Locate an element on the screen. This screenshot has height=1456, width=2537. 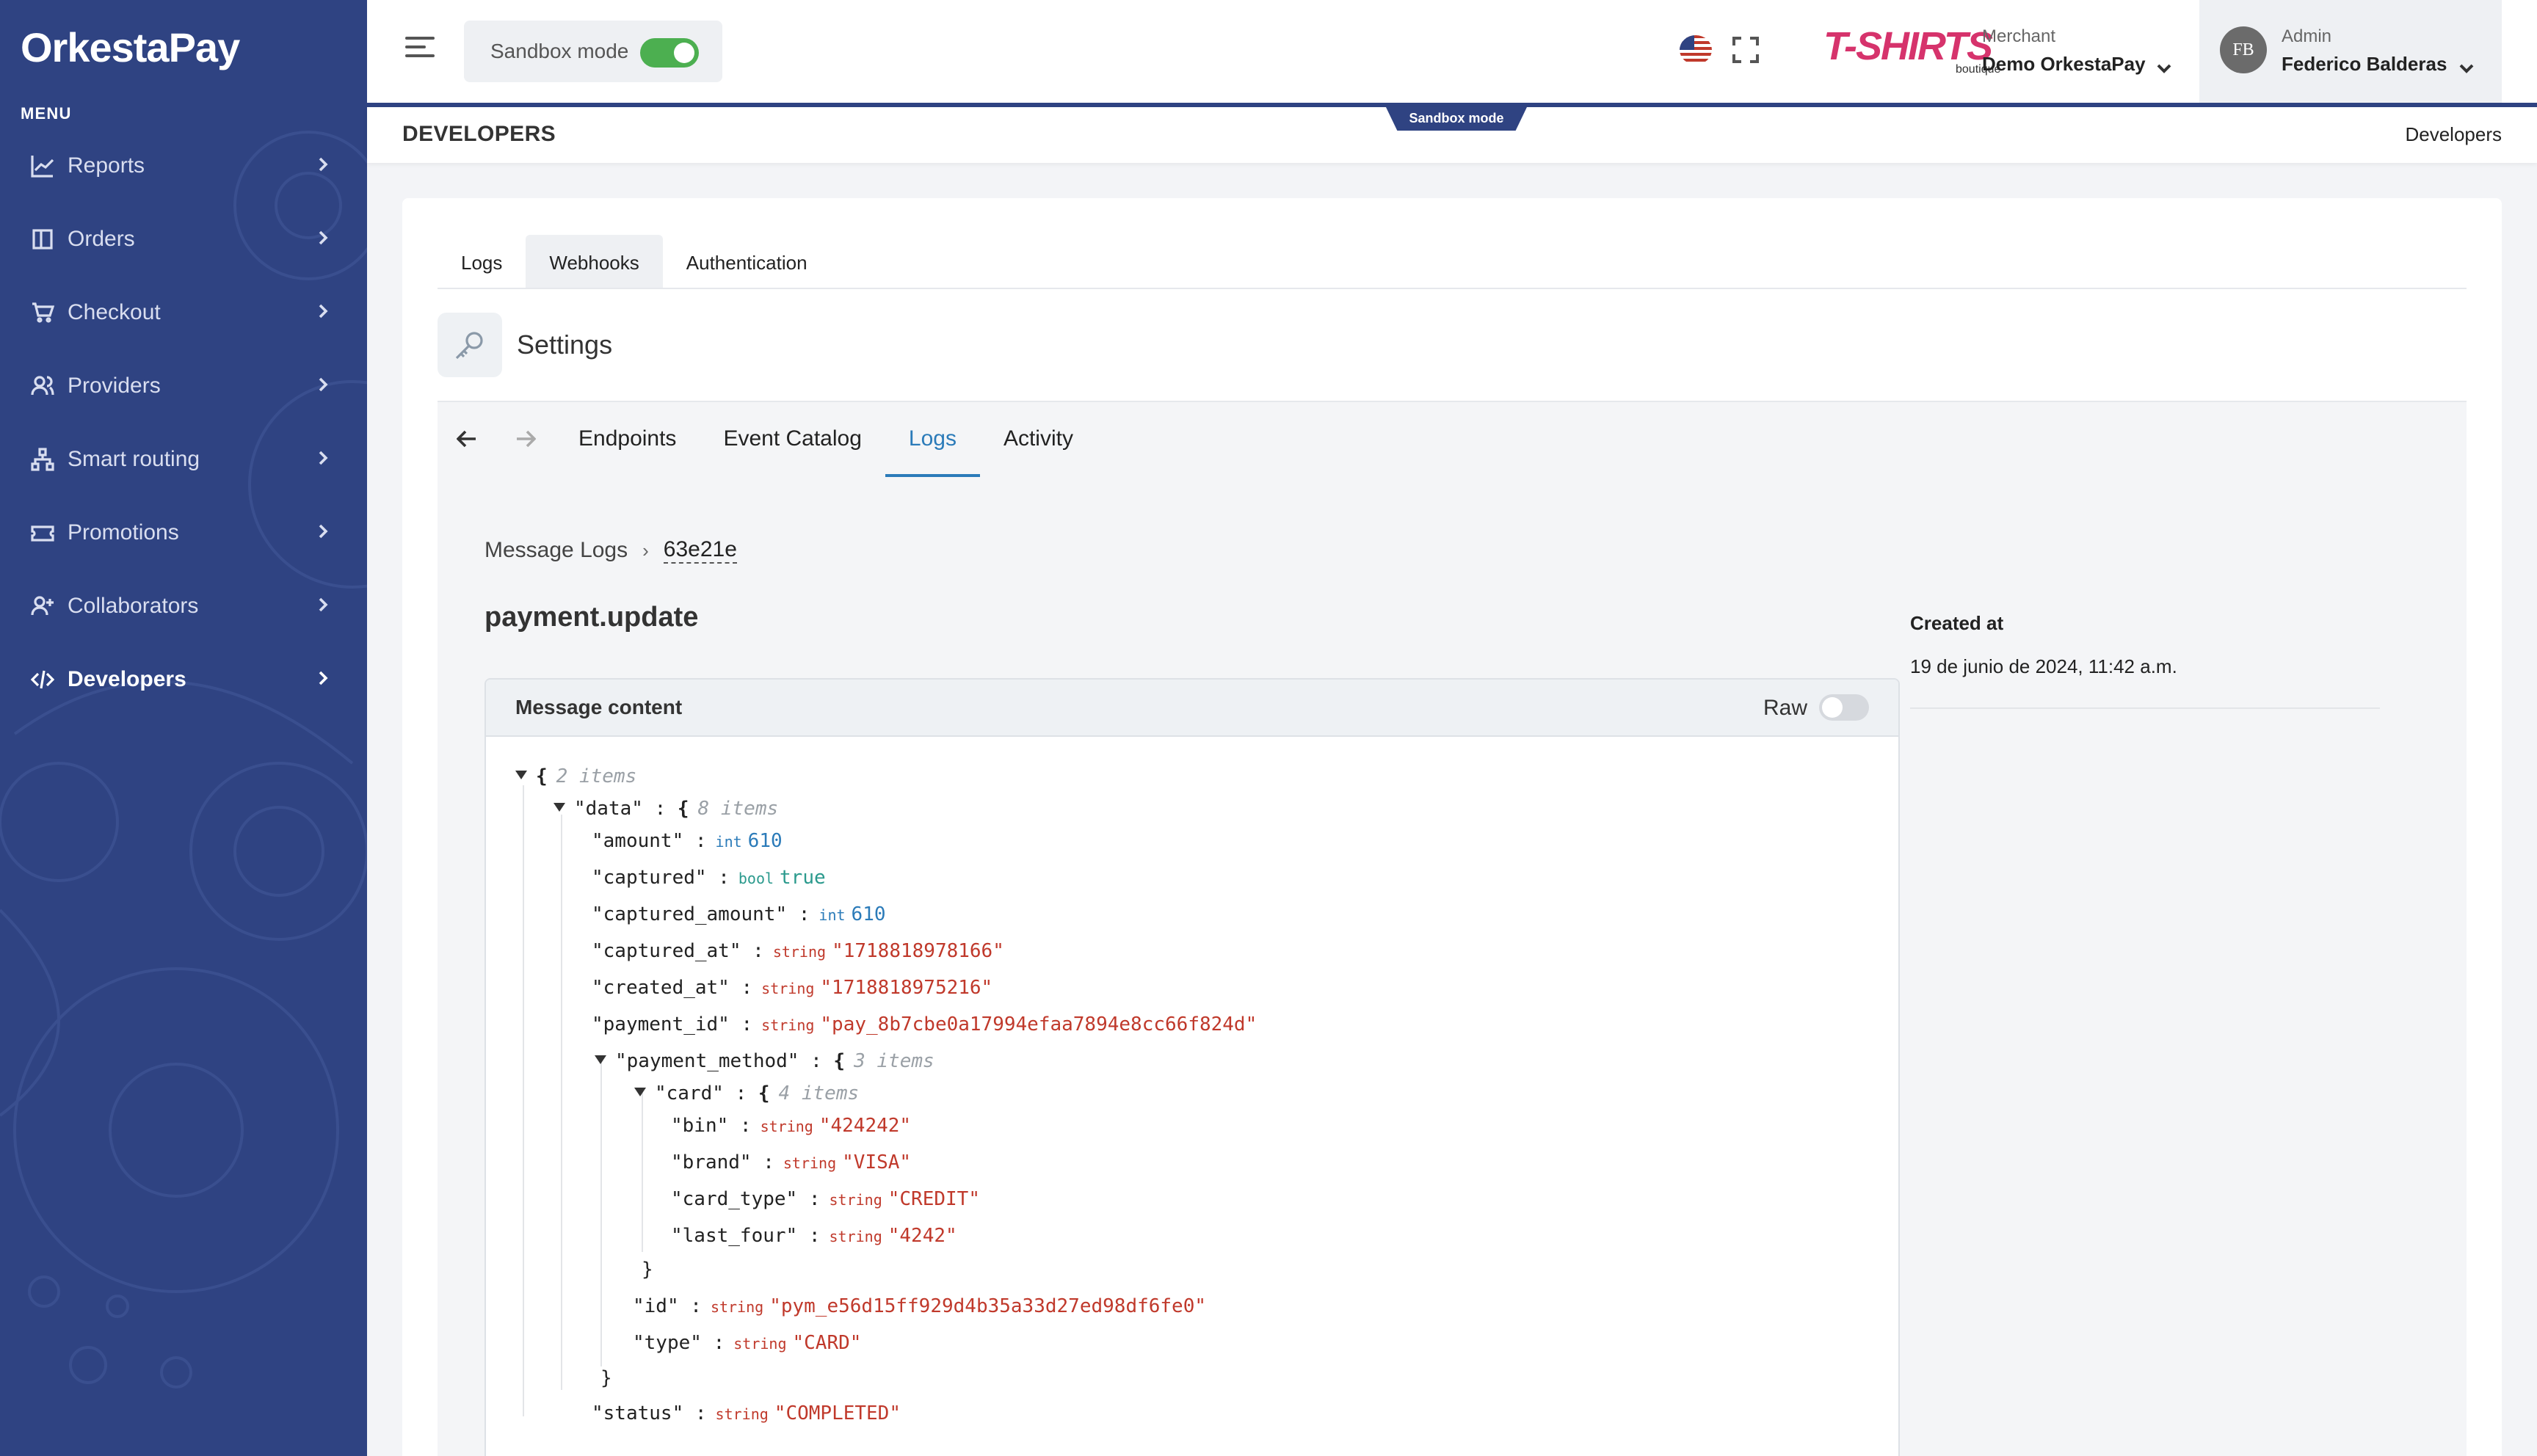
page-header: Sandbox mode DEVELOPERS Developers is located at coordinates (1452, 135).